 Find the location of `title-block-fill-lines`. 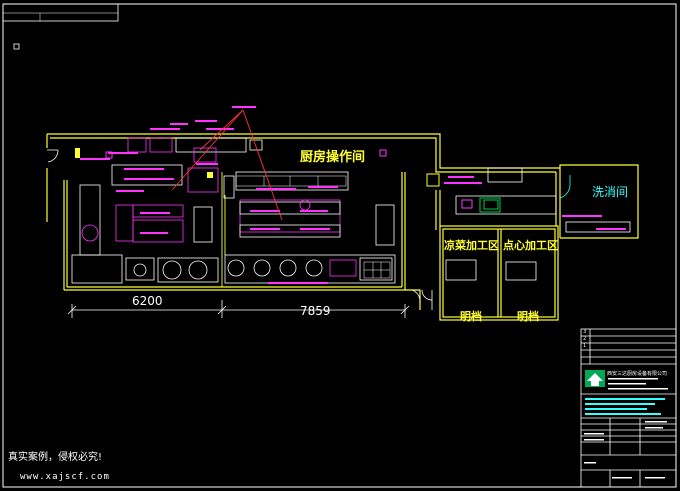

title-block-fill-lines is located at coordinates (626, 428).